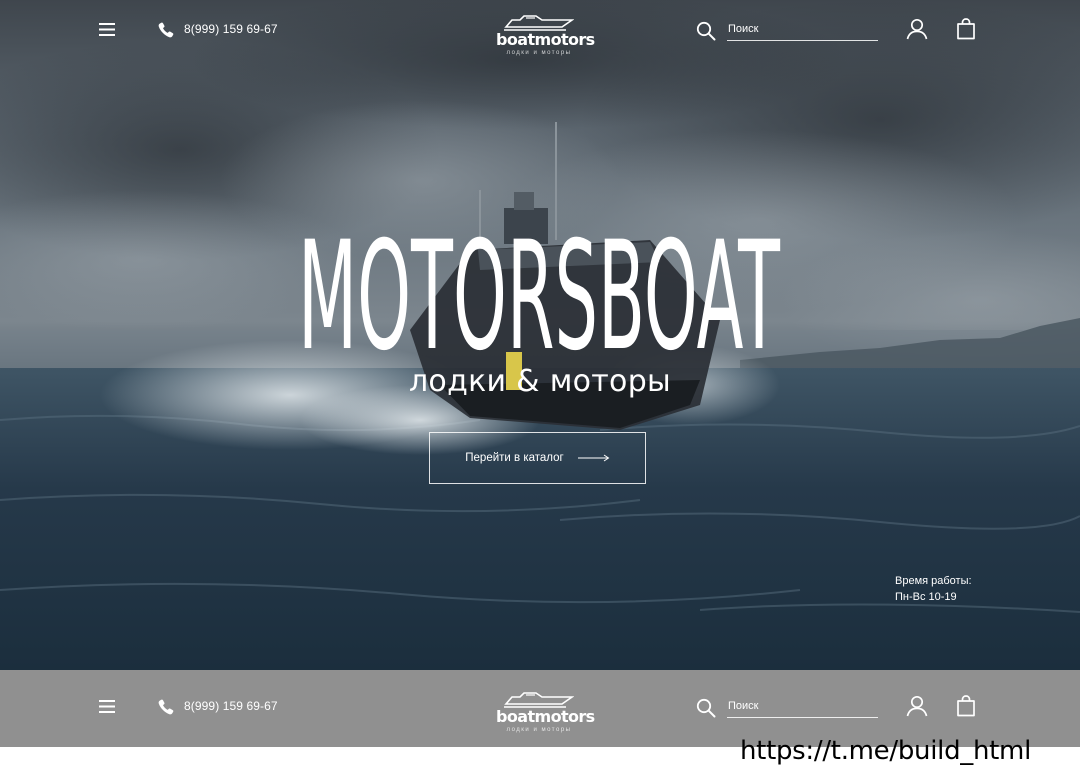 Image resolution: width=1080 pixels, height=773 pixels. Describe the element at coordinates (885, 751) in the screenshot. I see `watermark-text: https://t.me/build_html` at that location.